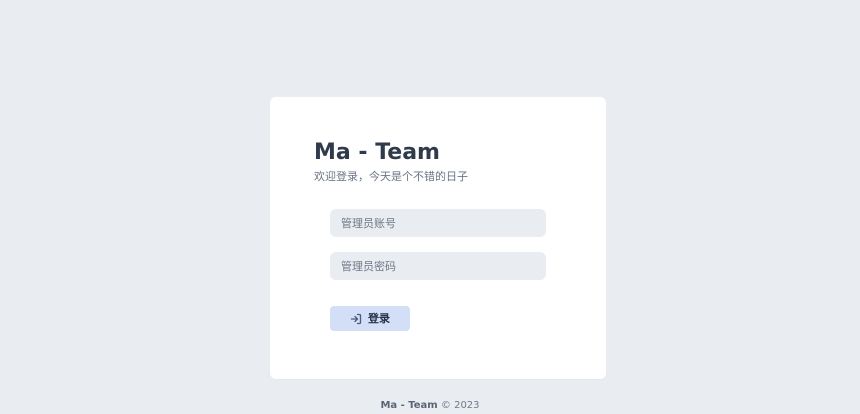 The height and width of the screenshot is (414, 860). What do you see at coordinates (379, 318) in the screenshot?
I see `login-button-label: 登录` at bounding box center [379, 318].